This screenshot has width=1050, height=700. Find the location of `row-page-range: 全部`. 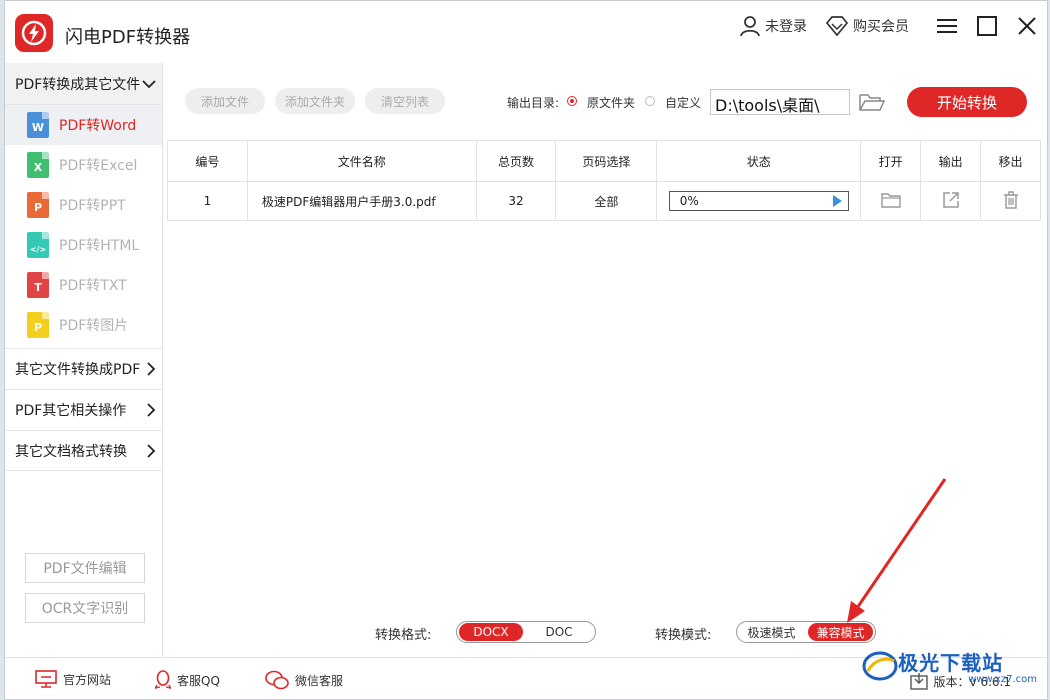

row-page-range: 全部 is located at coordinates (606, 201).